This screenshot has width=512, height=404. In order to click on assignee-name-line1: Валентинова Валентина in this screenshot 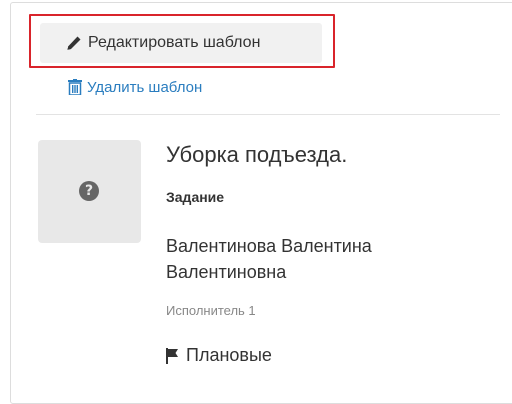, I will do `click(269, 246)`.